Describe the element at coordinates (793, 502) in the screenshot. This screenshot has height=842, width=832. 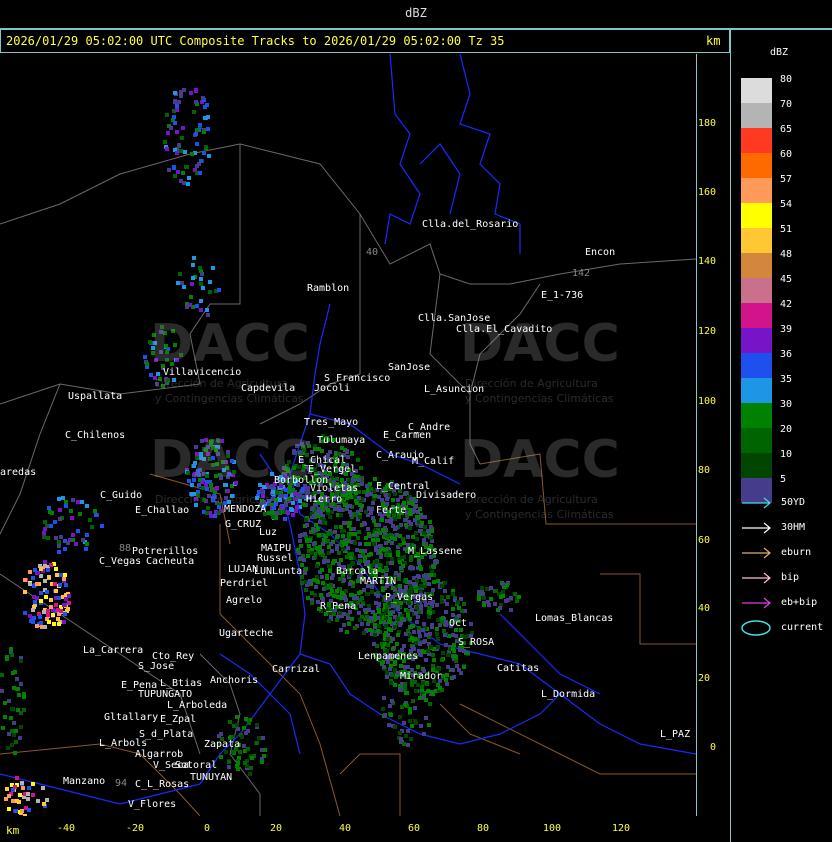
I see `track-label: 50YD` at that location.